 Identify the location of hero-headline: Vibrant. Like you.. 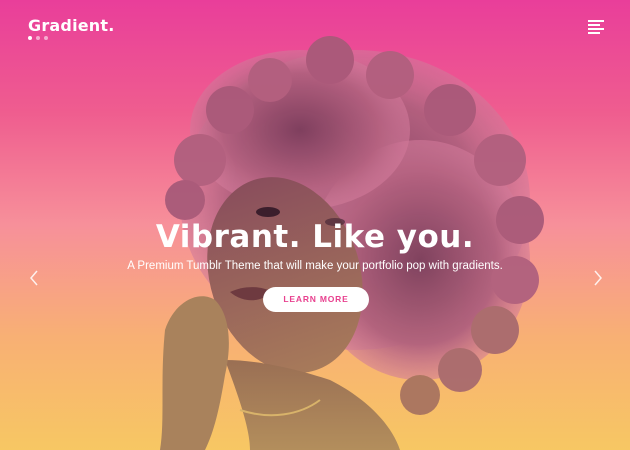
(315, 237).